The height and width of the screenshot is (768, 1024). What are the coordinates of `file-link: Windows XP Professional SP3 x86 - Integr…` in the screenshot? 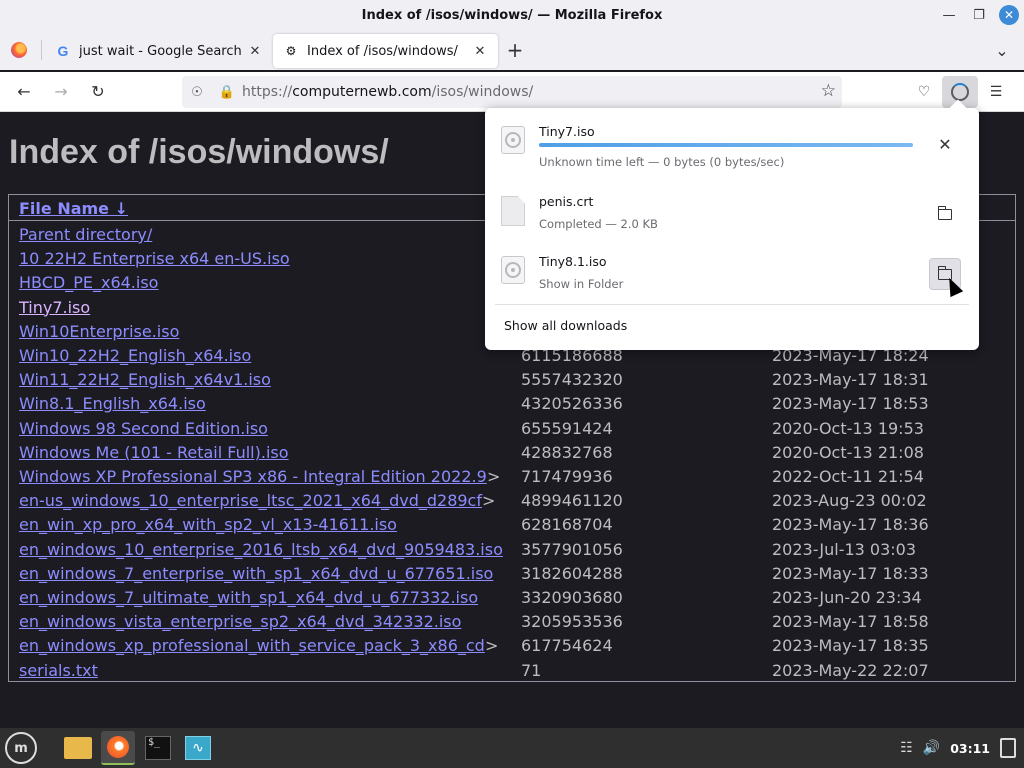 It's located at (253, 476).